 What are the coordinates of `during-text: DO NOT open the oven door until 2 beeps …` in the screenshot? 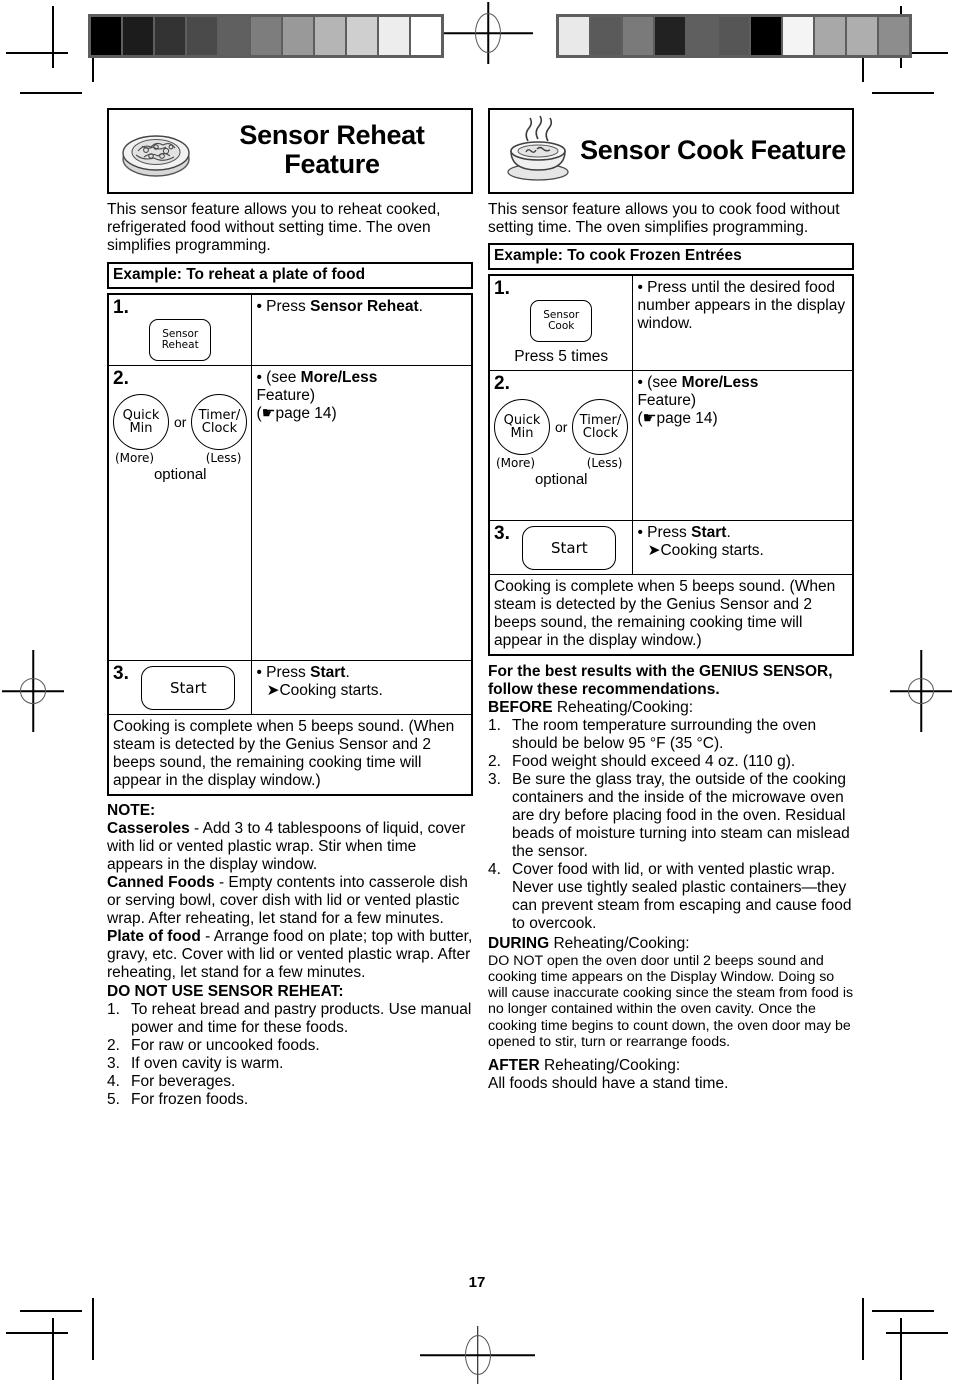 It's located at (671, 1001).